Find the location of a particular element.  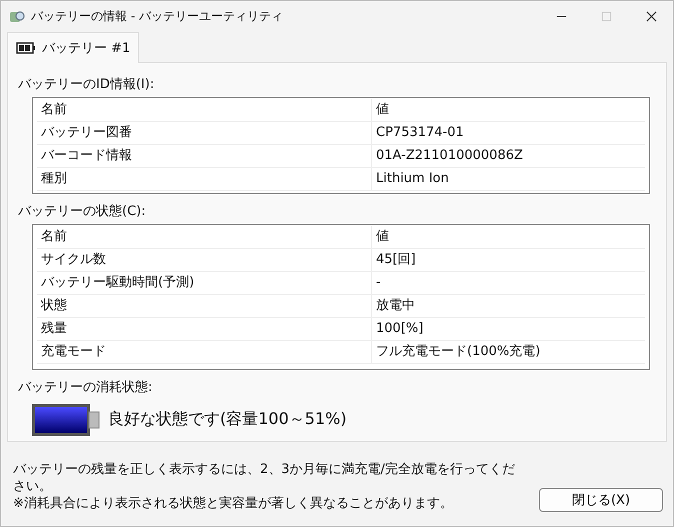

close-icon is located at coordinates (651, 16).